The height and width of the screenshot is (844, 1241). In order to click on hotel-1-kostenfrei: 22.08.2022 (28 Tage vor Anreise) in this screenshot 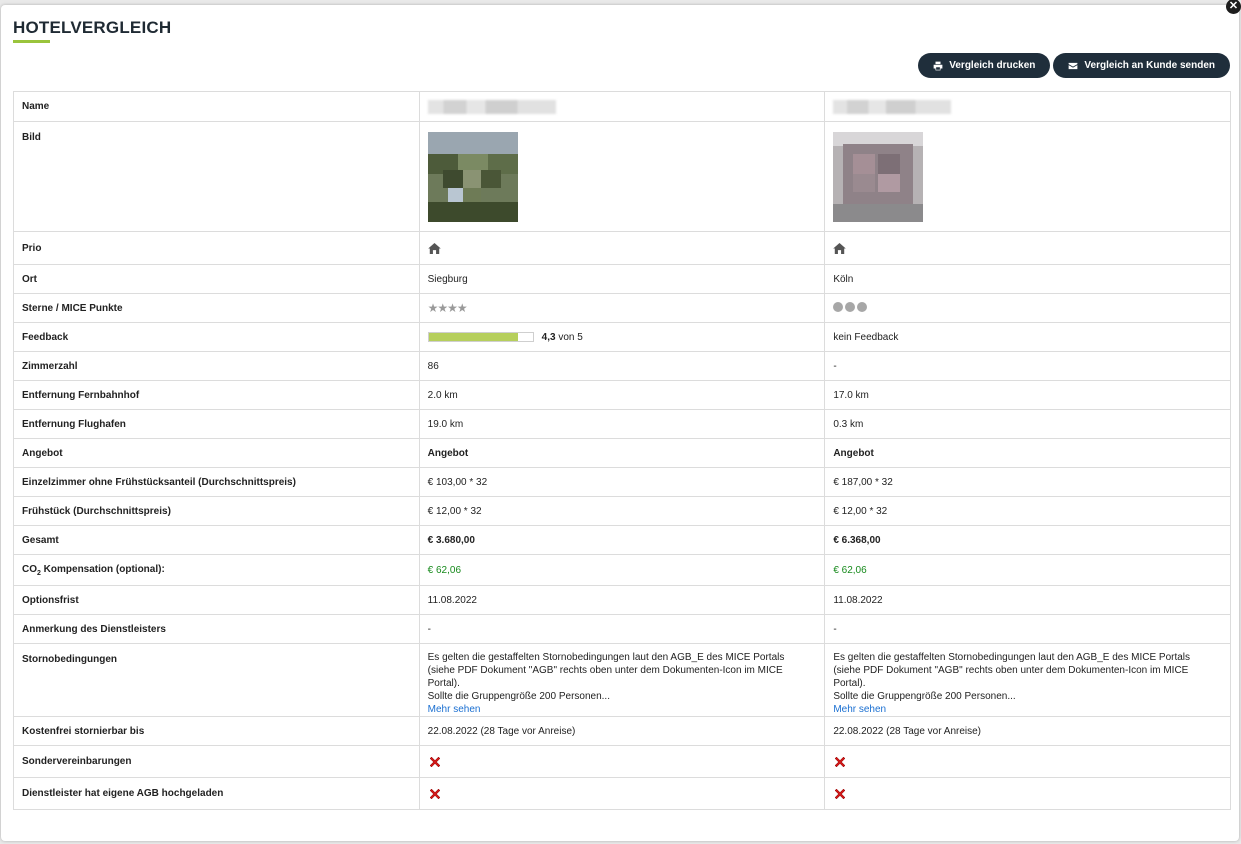, I will do `click(622, 731)`.